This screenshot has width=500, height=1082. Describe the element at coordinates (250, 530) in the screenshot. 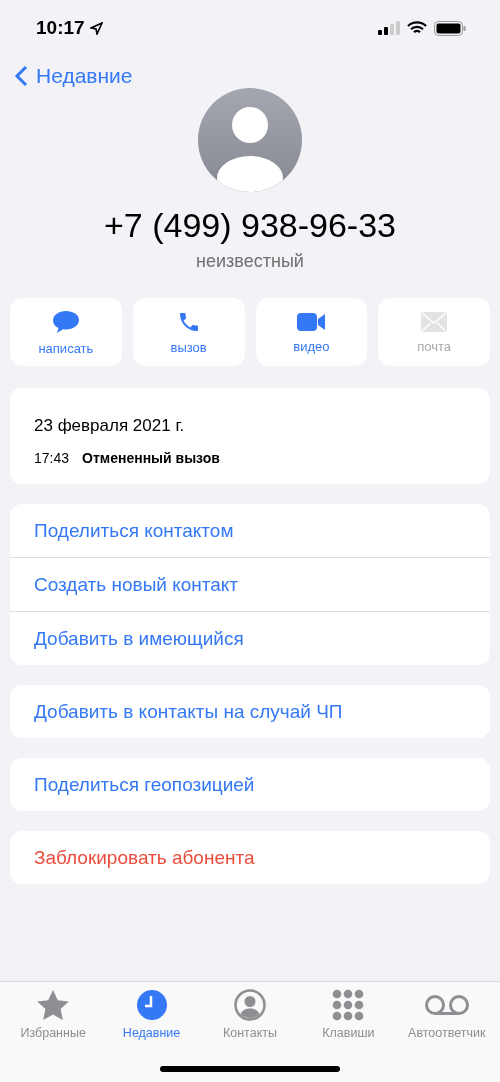

I see `option-link: Поделиться контактом` at that location.